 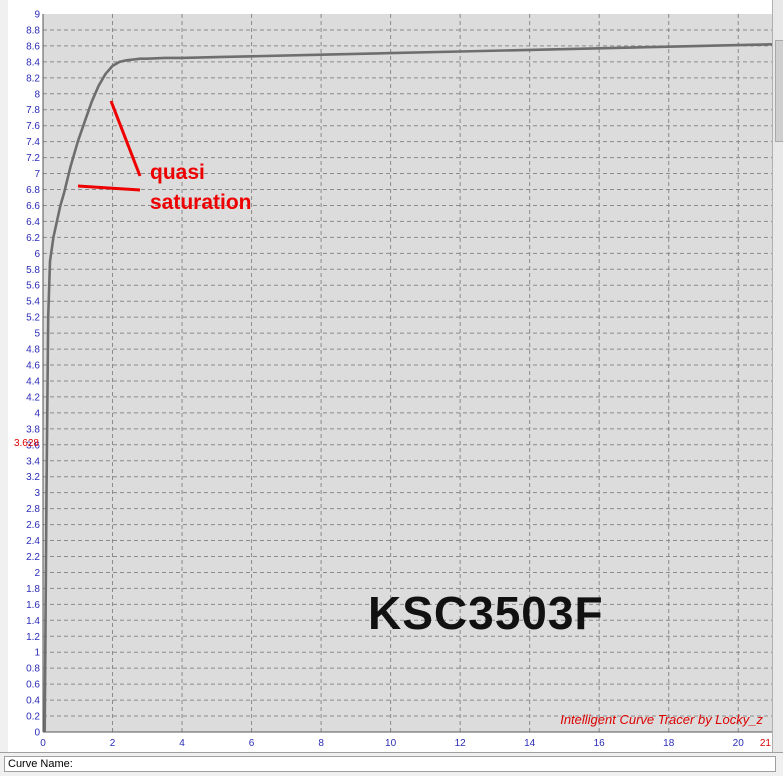 What do you see at coordinates (33, 605) in the screenshot?
I see `y-tick-label: 1.6` at bounding box center [33, 605].